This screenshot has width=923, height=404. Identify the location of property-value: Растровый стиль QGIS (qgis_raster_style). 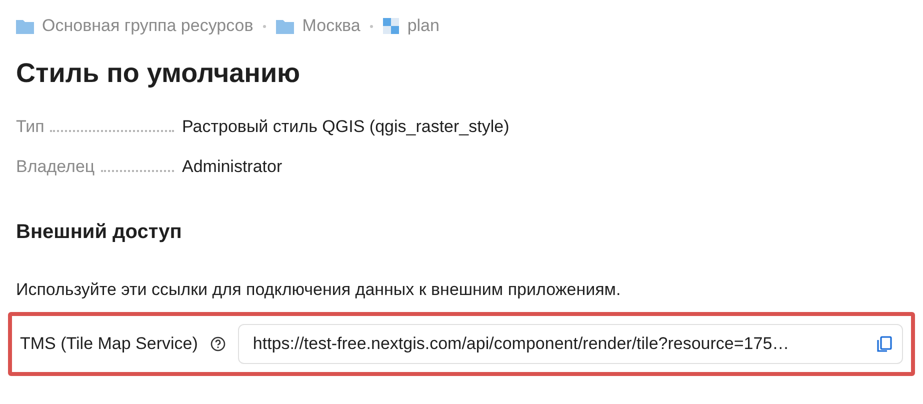
(346, 127).